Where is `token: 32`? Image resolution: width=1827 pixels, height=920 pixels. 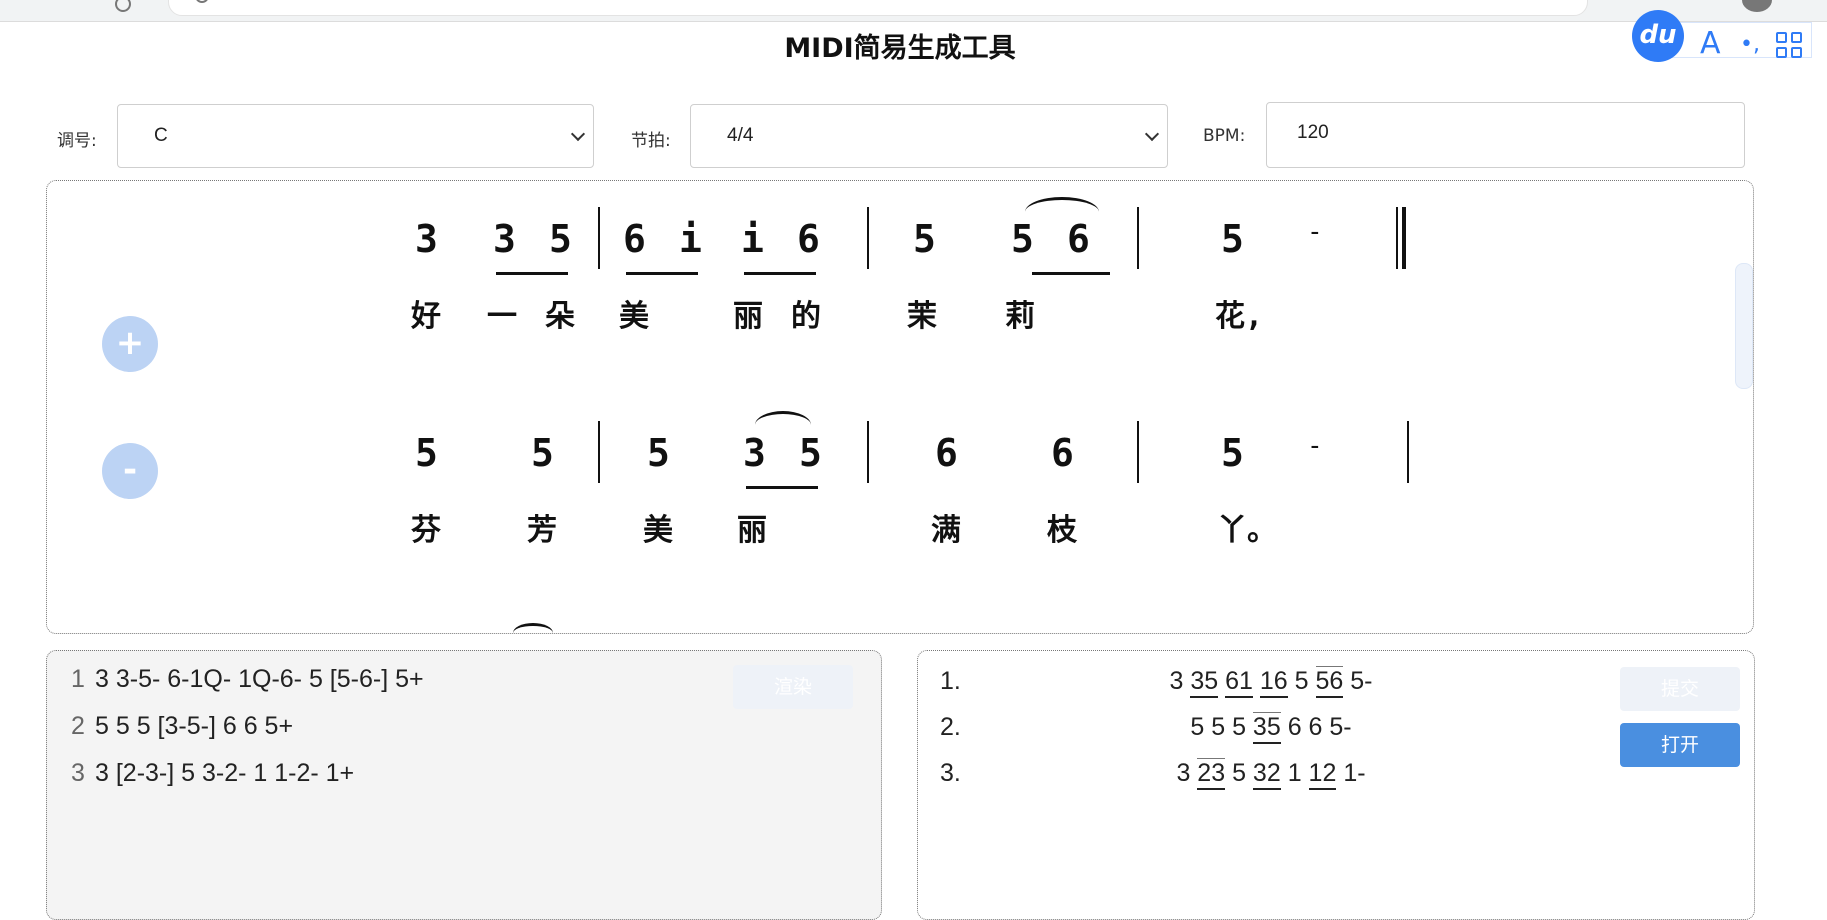
token: 32 is located at coordinates (1266, 774).